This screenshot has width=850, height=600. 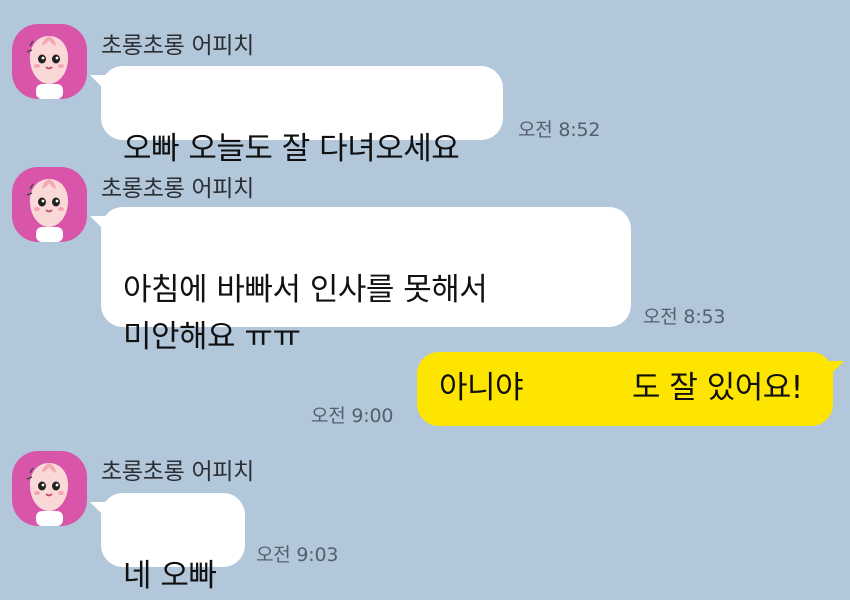 I want to click on message-time: 오전 8:53, so click(x=684, y=317).